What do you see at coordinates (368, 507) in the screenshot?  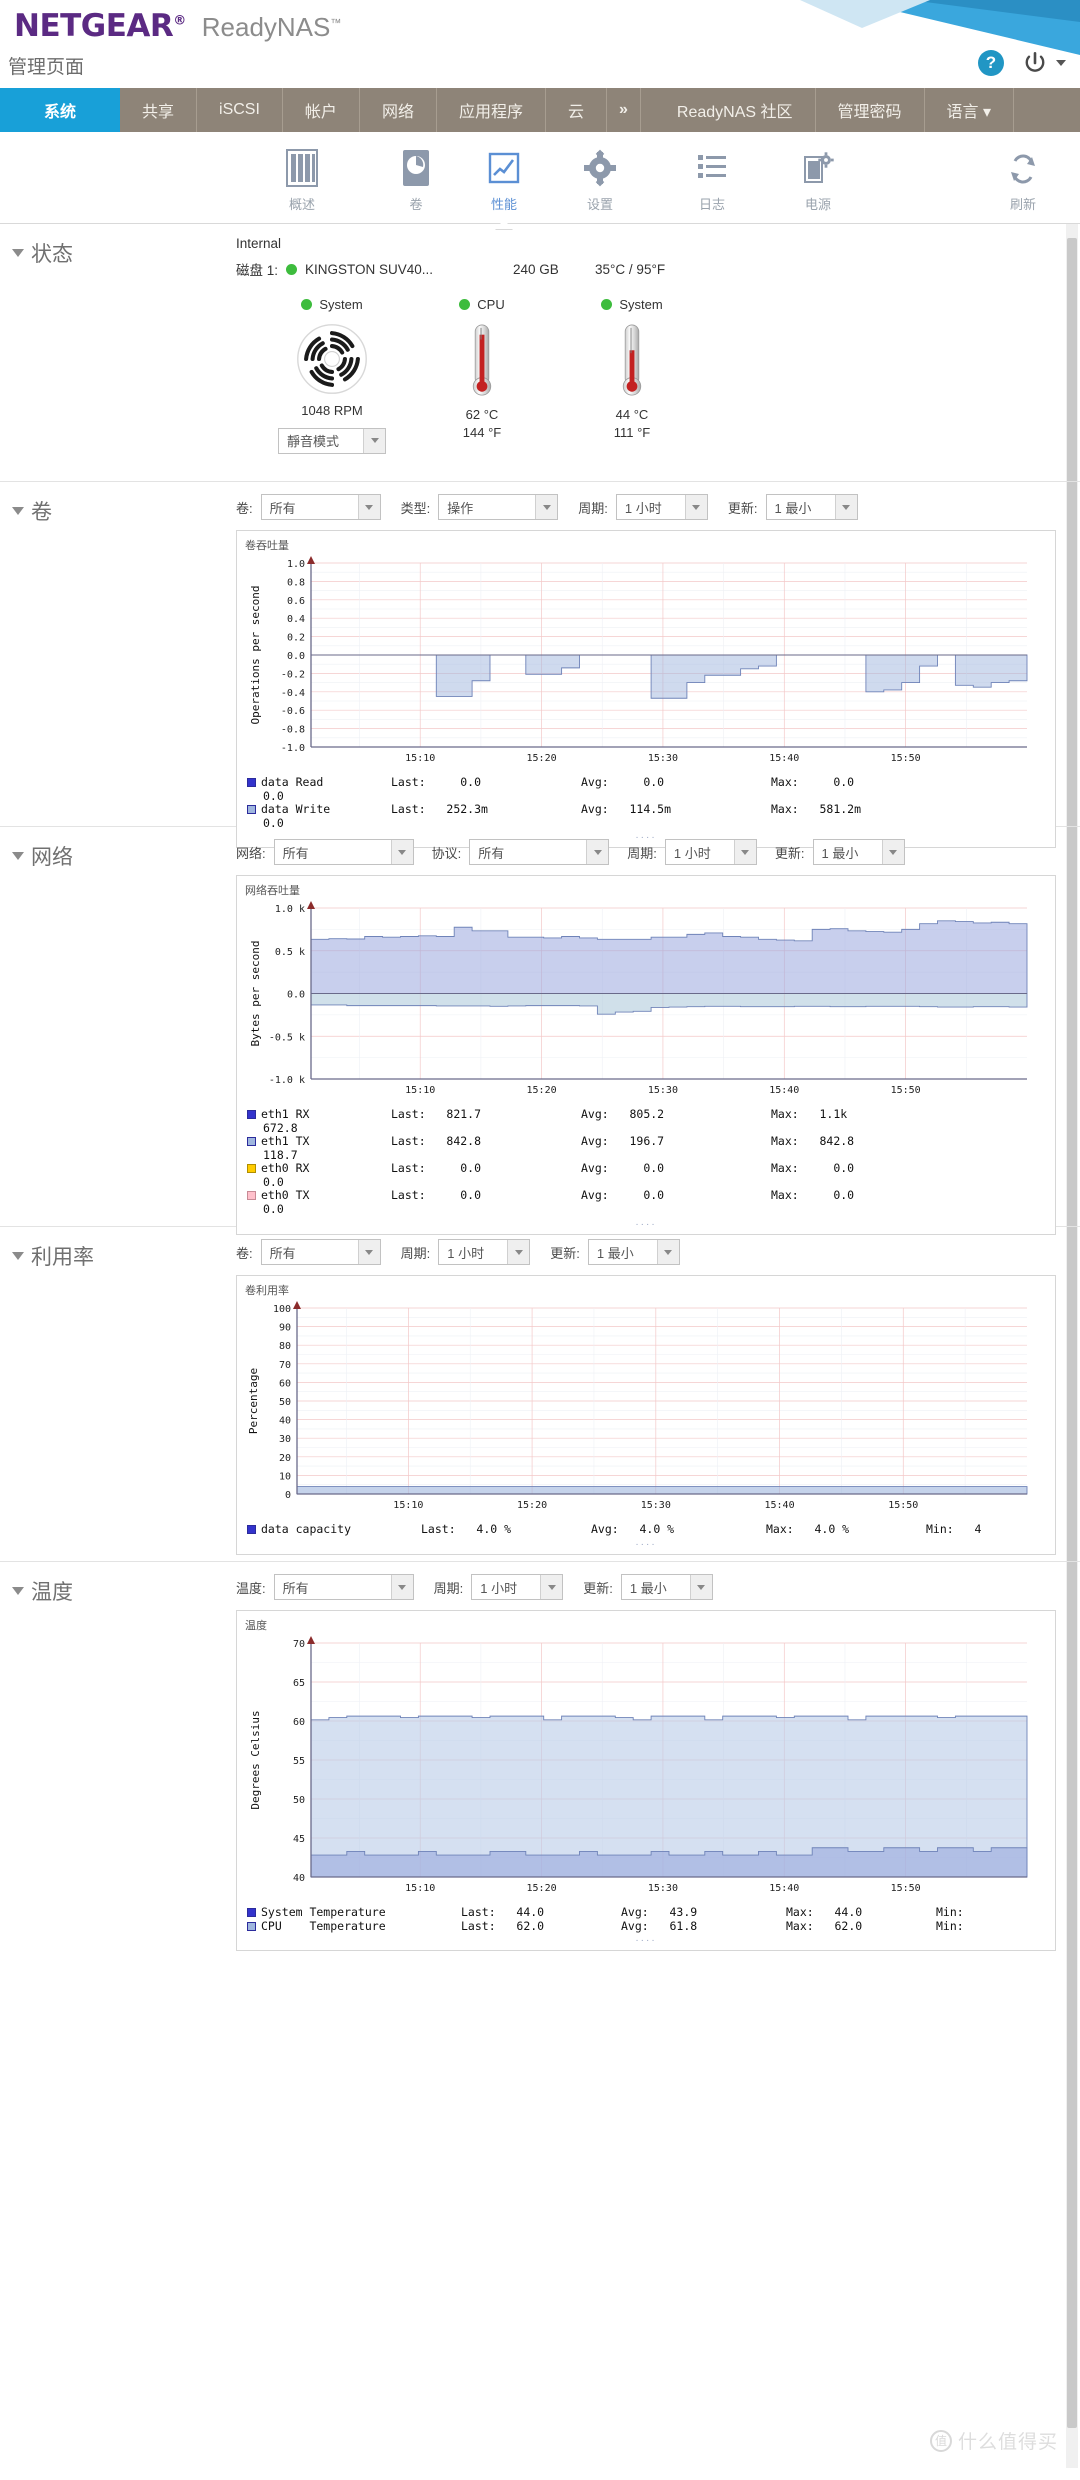 I see `volume-select-chevron-down-icon` at bounding box center [368, 507].